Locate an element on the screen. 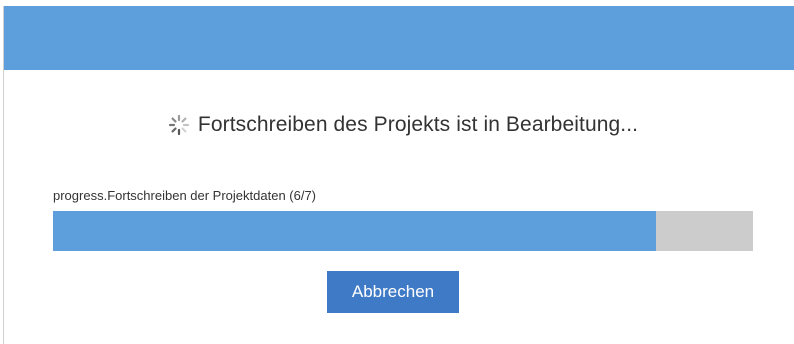  progress-bar is located at coordinates (403, 231).